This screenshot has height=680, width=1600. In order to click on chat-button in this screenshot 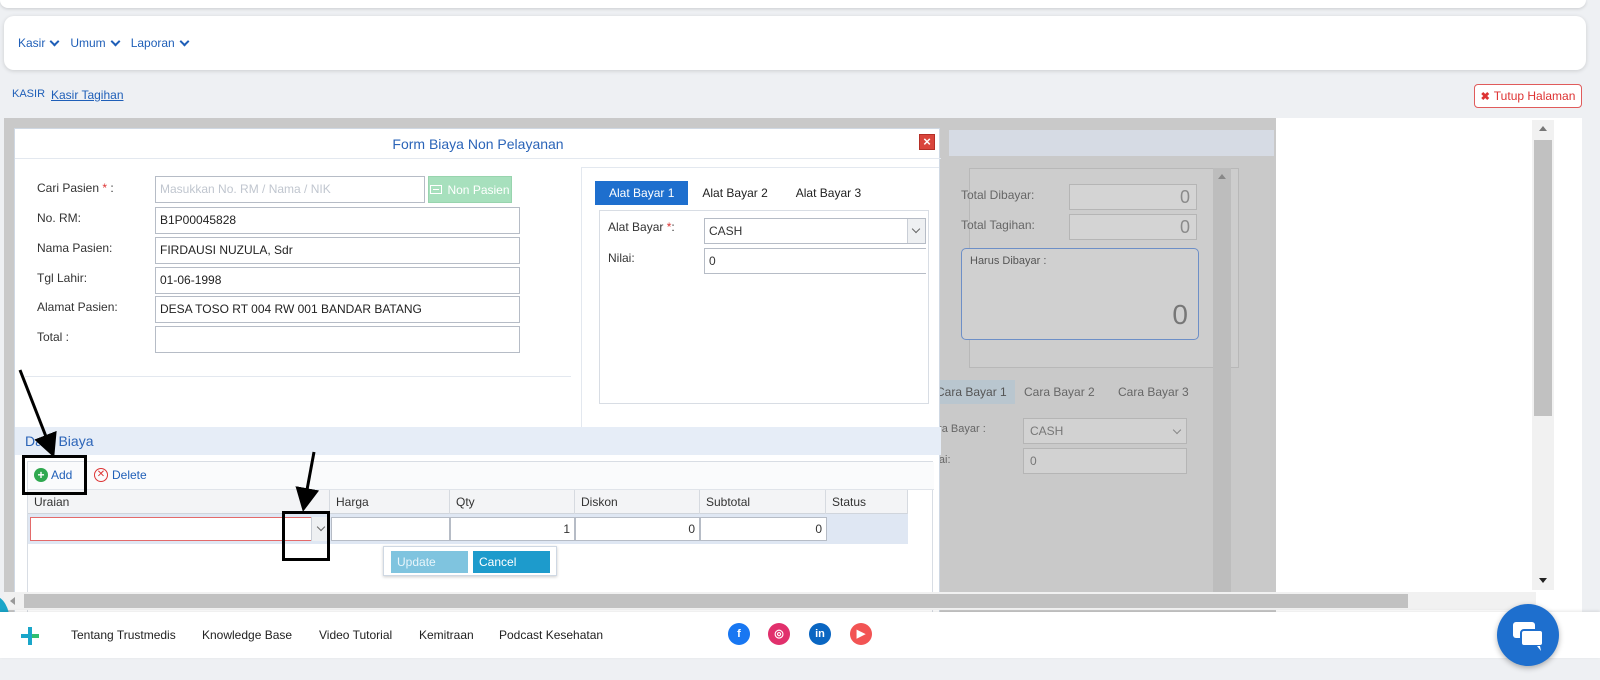, I will do `click(1528, 635)`.